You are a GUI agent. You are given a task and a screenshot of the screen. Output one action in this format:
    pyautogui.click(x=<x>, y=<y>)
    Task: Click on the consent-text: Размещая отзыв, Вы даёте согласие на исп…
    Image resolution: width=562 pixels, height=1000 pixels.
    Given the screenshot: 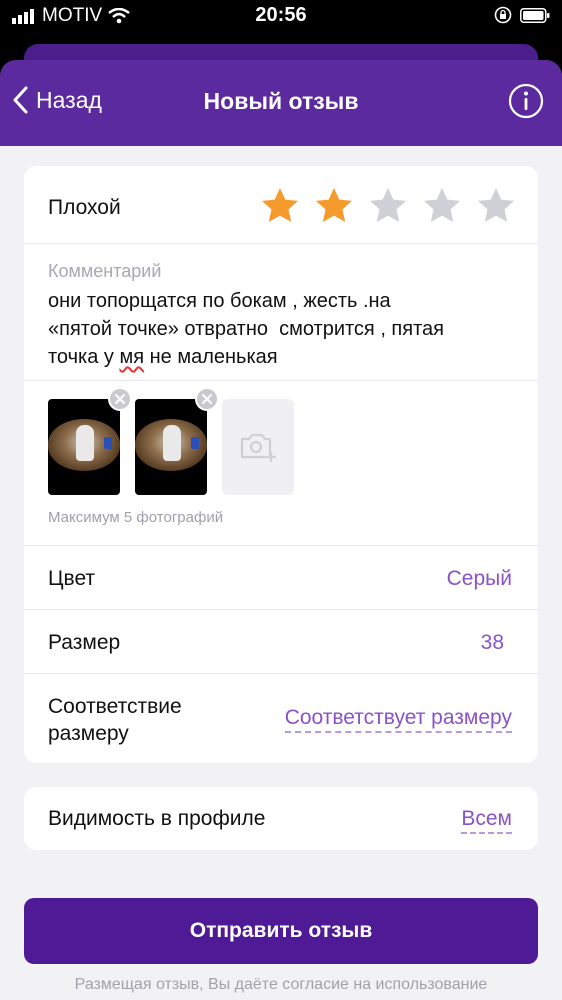 What is the action you would take?
    pyautogui.click(x=281, y=984)
    